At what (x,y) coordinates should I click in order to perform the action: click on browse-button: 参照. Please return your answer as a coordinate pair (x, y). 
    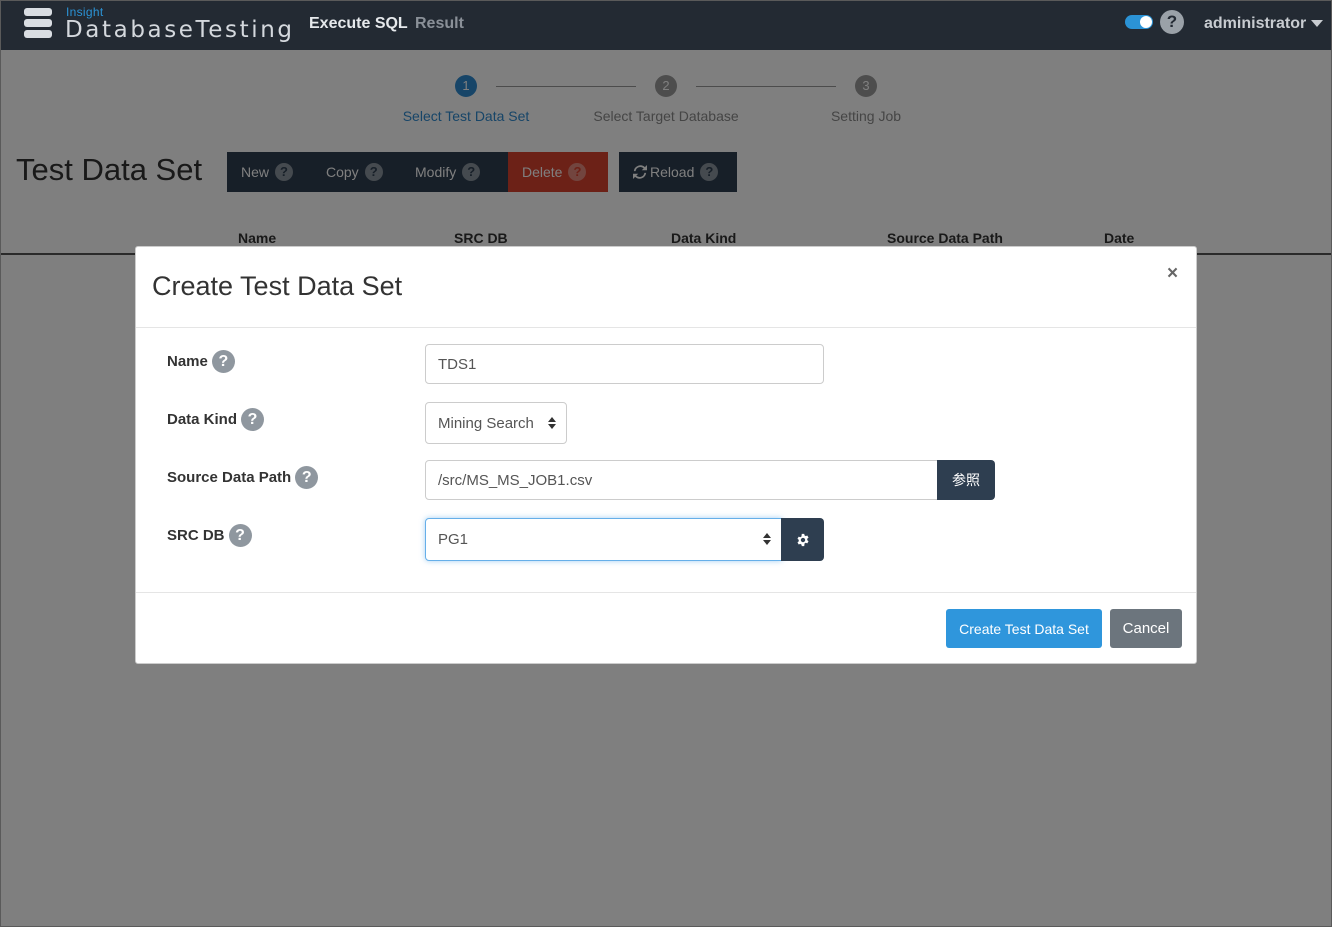
    Looking at the image, I should click on (966, 480).